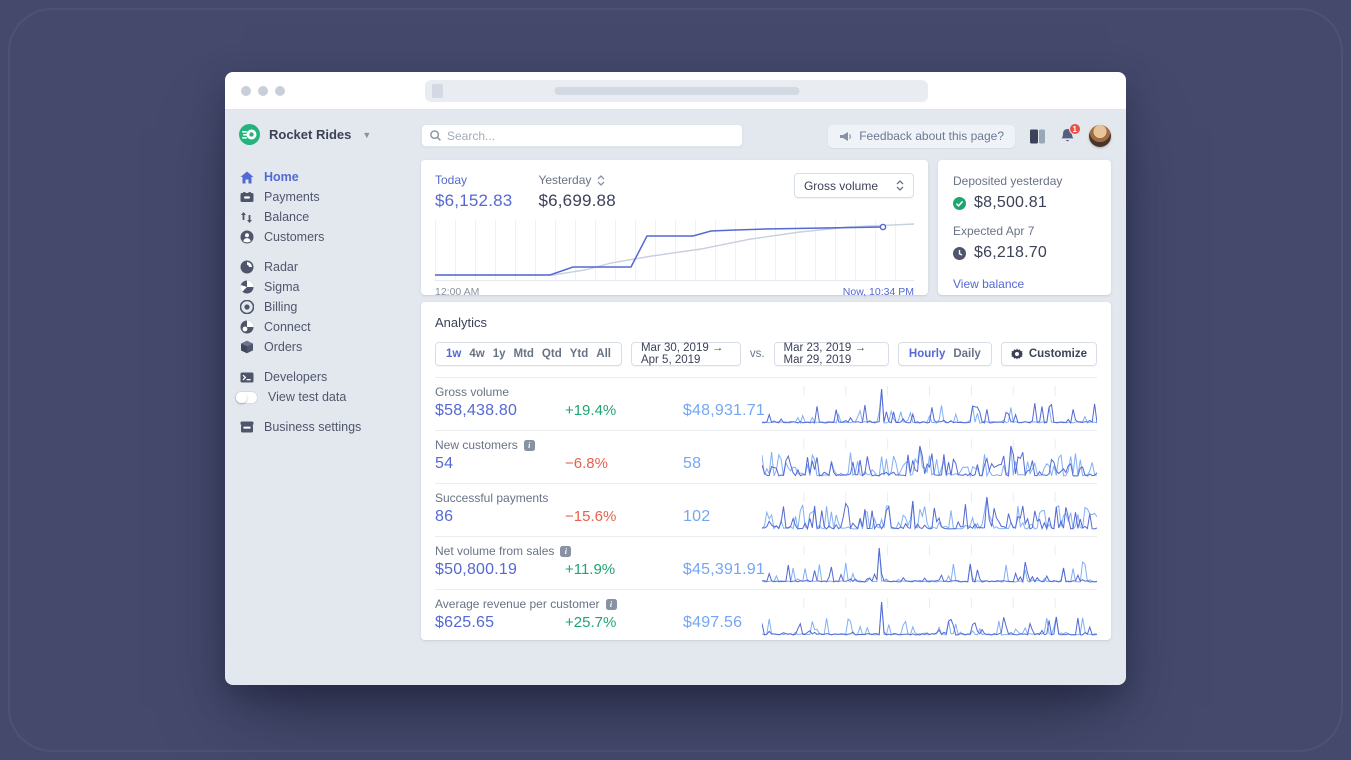 This screenshot has height=760, width=1351. What do you see at coordinates (523, 354) in the screenshot?
I see `range-mtd: Mtd` at bounding box center [523, 354].